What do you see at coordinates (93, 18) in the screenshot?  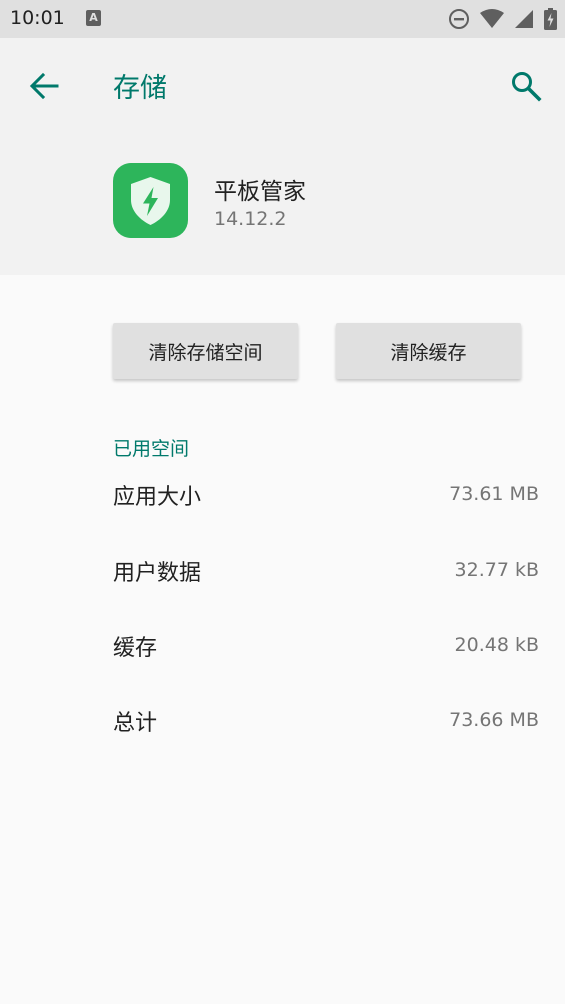 I see `notification-icon: A` at bounding box center [93, 18].